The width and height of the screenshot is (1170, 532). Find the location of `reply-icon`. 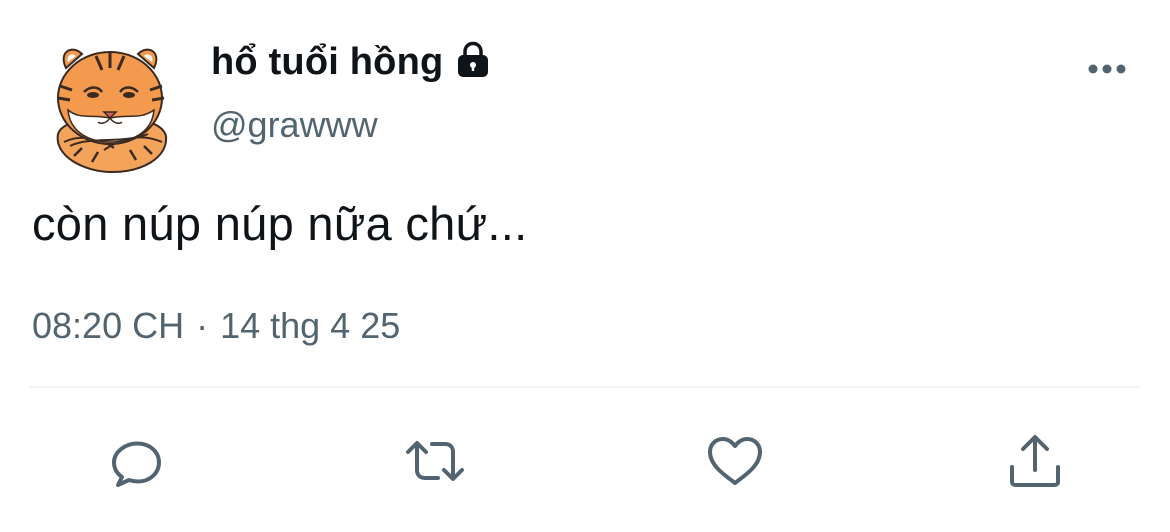

reply-icon is located at coordinates (136, 464).